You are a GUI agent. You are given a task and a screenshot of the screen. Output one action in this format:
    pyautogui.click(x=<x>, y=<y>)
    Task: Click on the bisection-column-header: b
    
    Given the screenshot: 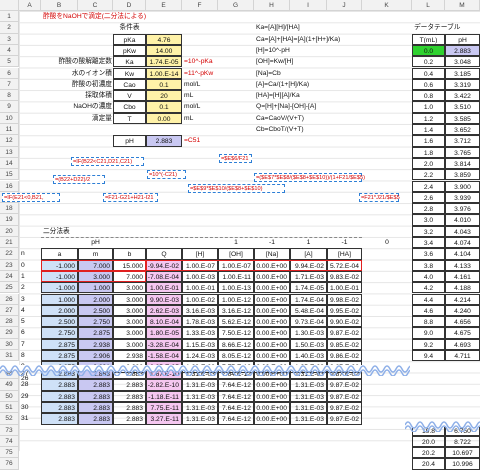 What is the action you would take?
    pyautogui.click(x=129, y=254)
    